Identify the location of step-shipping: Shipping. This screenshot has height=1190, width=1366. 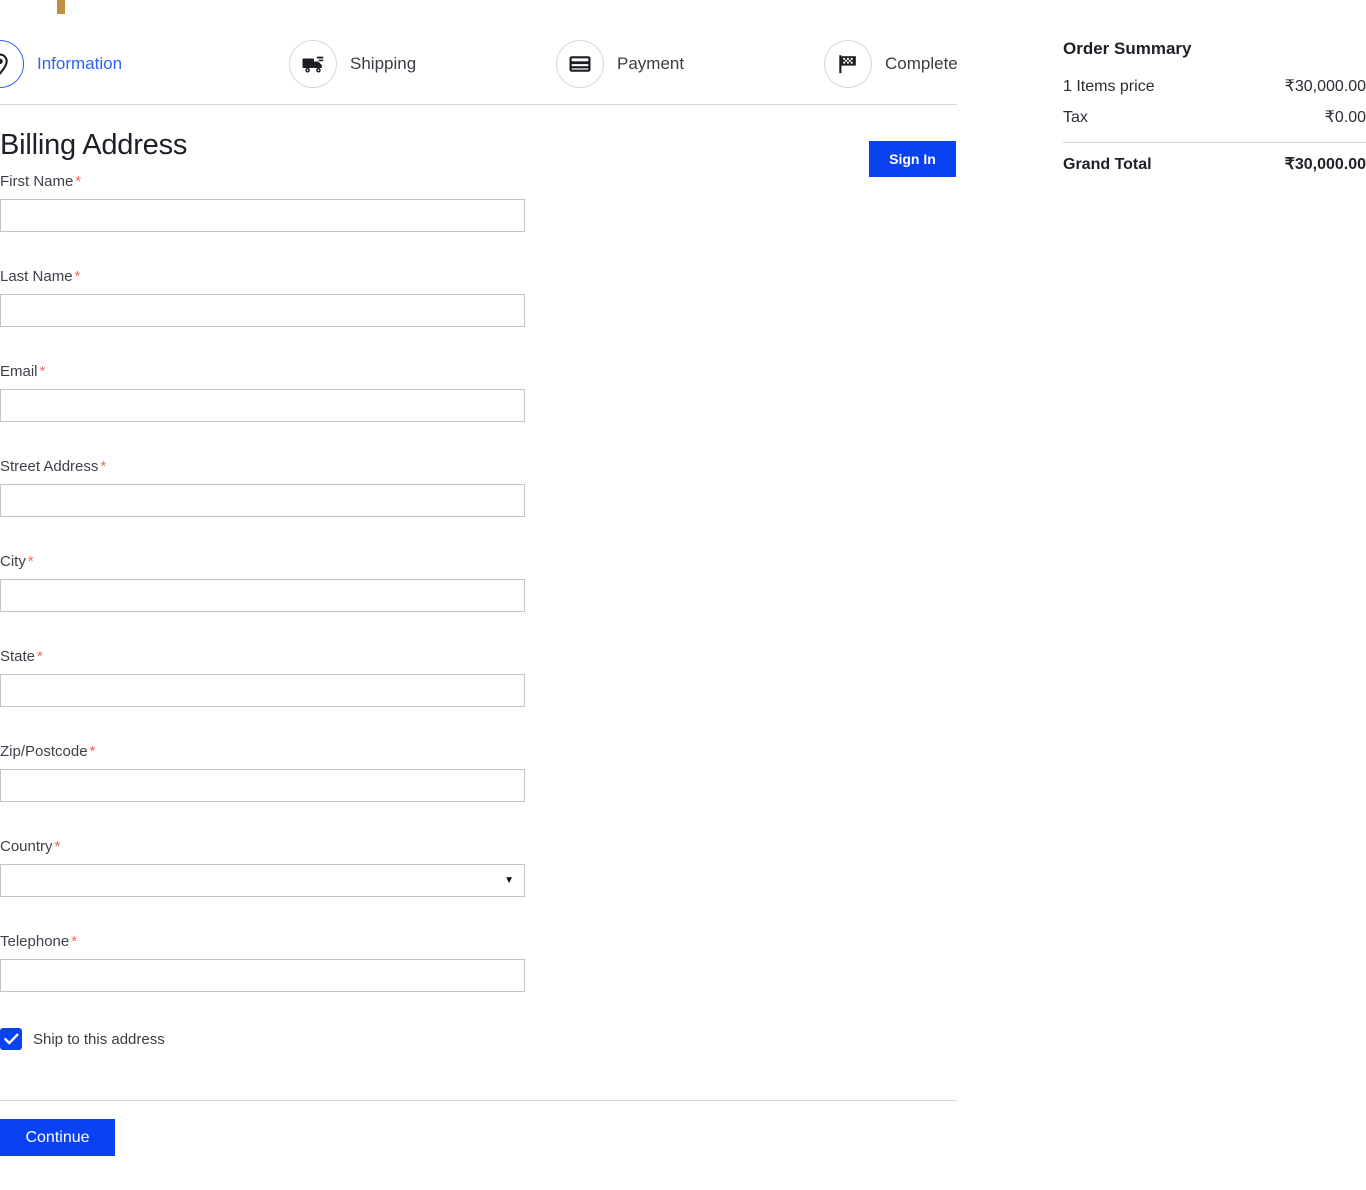
(352, 64).